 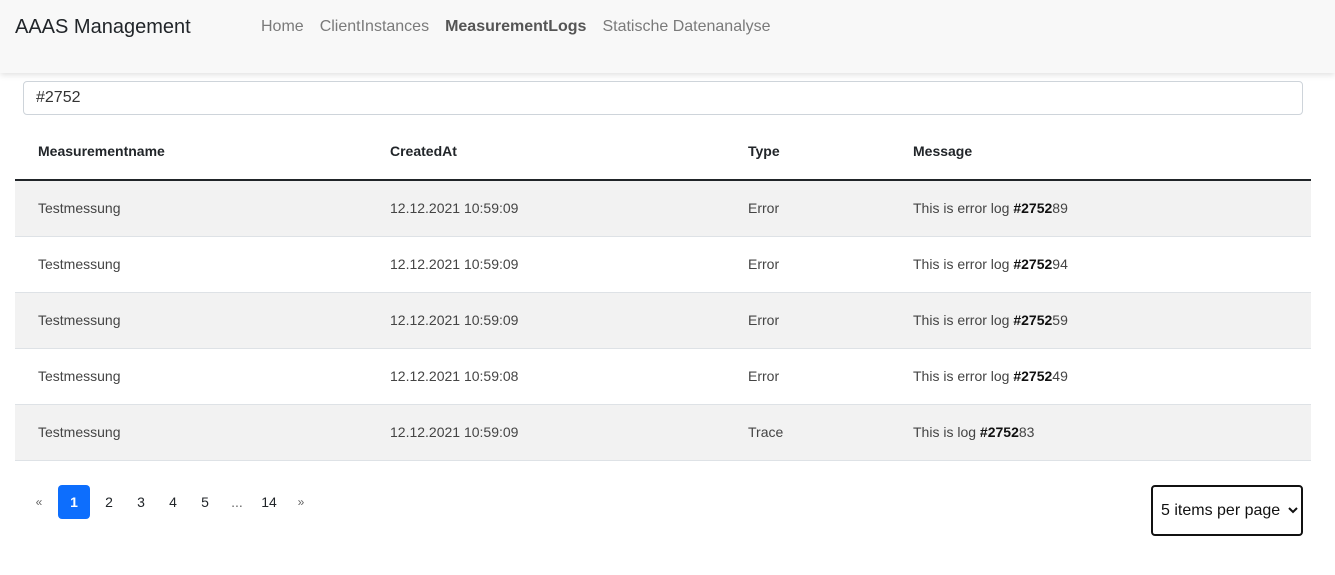 What do you see at coordinates (1100, 208) in the screenshot?
I see `cell-message: This is error log #275289` at bounding box center [1100, 208].